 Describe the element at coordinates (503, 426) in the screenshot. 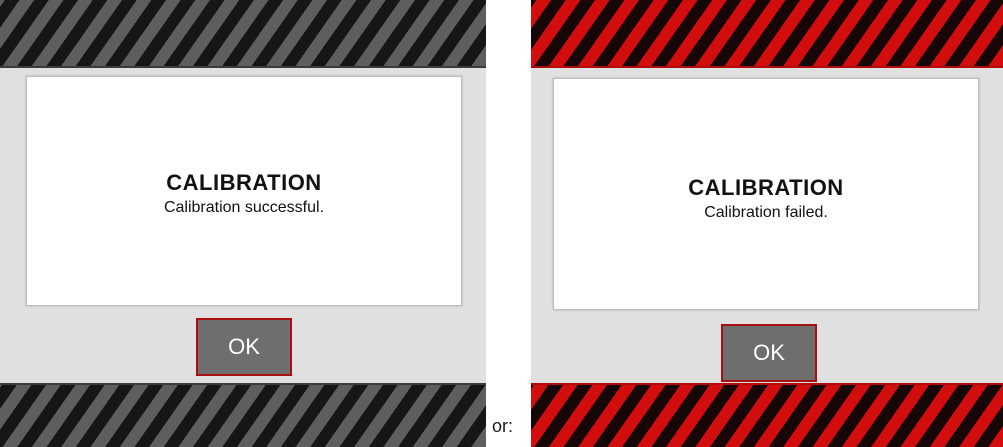

I see `separator-text: or:` at that location.